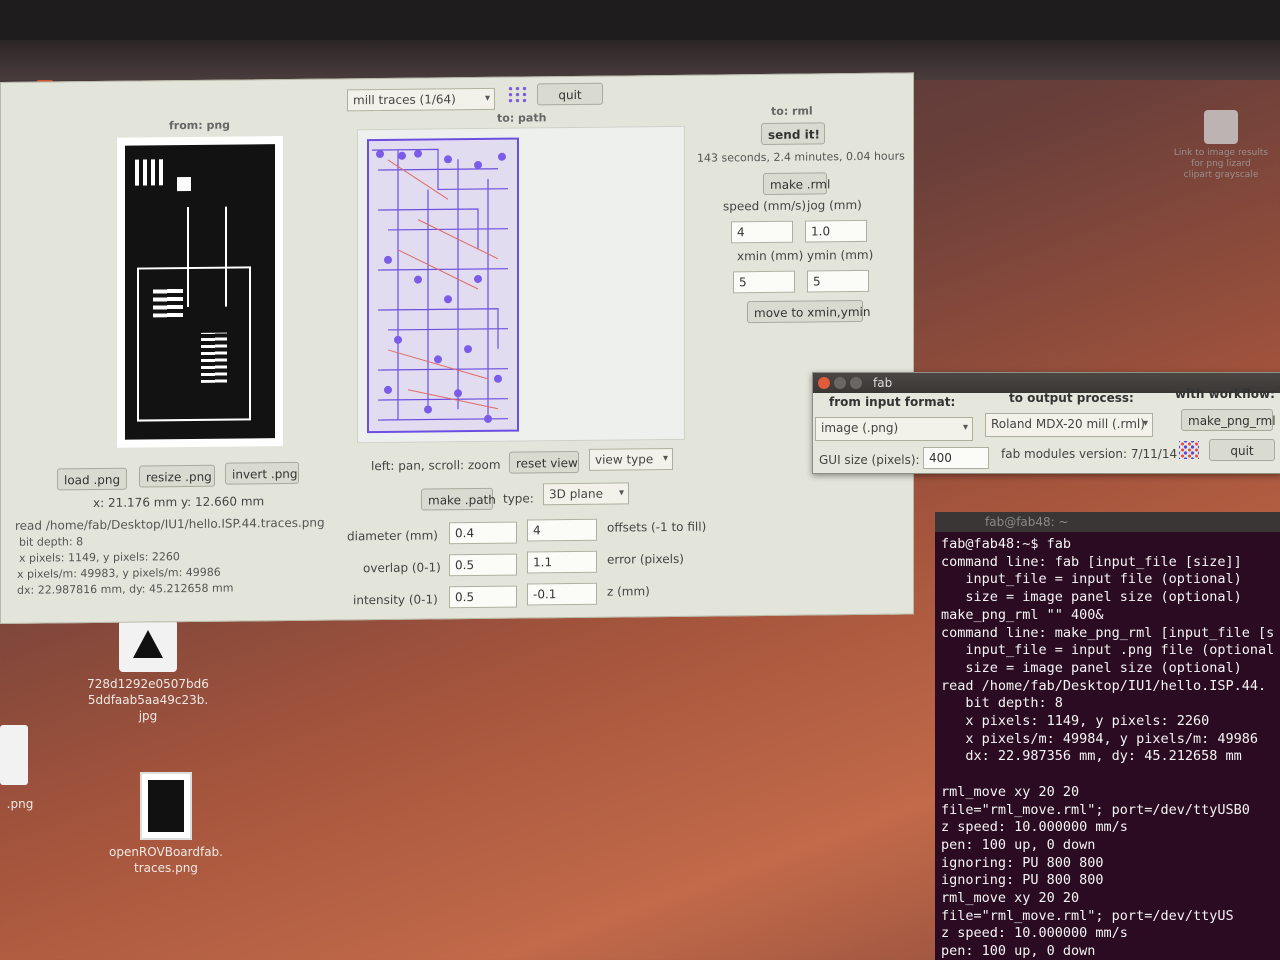 This screenshot has width=1280, height=960. I want to click on image-info-line: x pixels: 1149, y pixels: 2260, so click(99, 557).